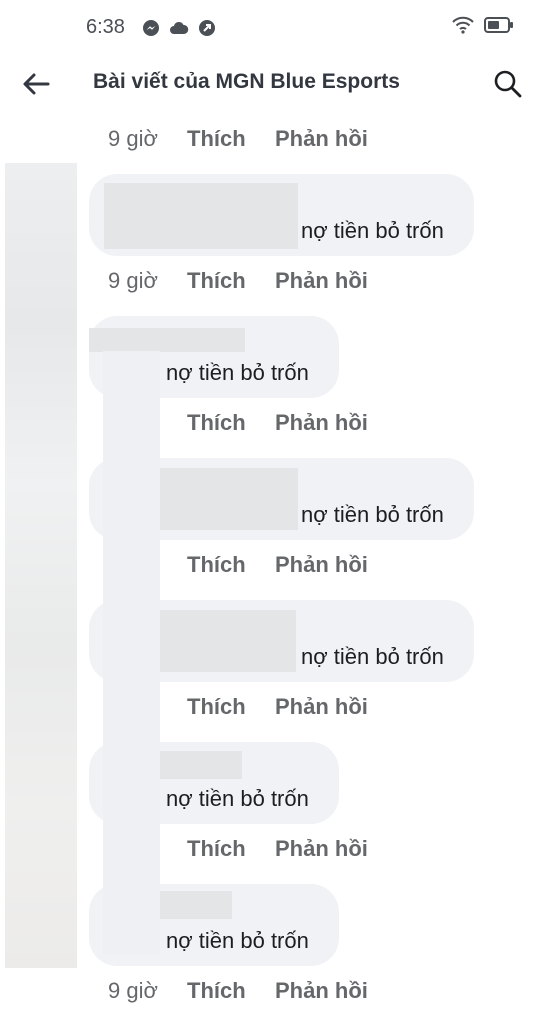 The width and height of the screenshot is (540, 1022). Describe the element at coordinates (207, 28) in the screenshot. I see `app-icon` at that location.